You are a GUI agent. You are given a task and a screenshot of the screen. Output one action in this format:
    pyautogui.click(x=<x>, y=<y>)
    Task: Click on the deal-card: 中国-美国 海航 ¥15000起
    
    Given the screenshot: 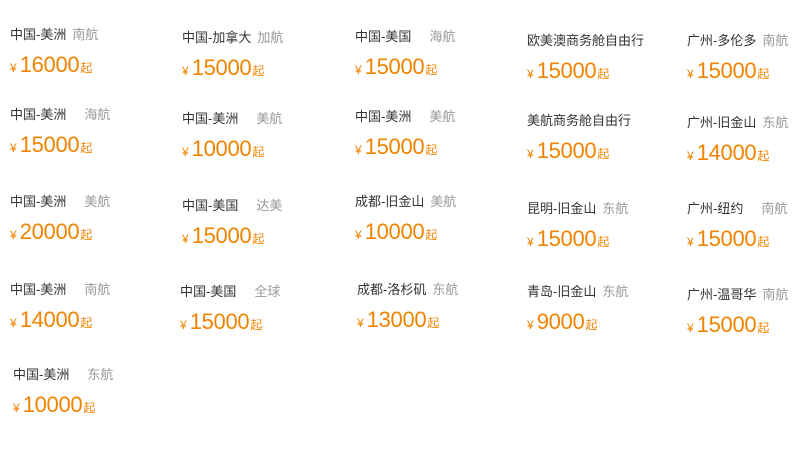 What is the action you would take?
    pyautogui.click(x=430, y=53)
    